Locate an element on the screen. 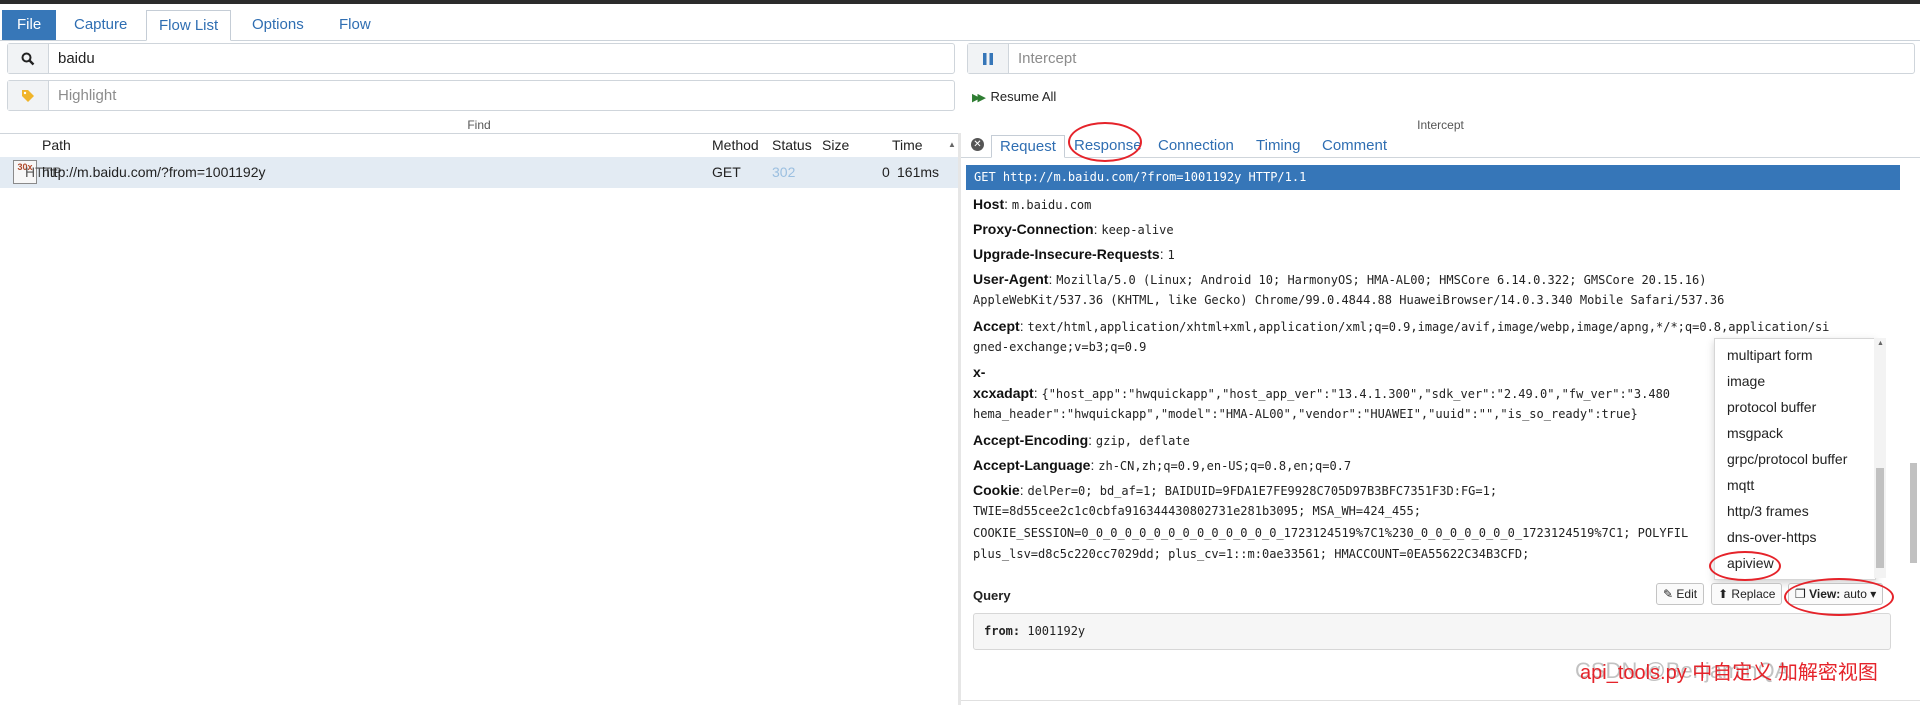 The image size is (1920, 705). edit-button: ✎ Edit is located at coordinates (1680, 594).